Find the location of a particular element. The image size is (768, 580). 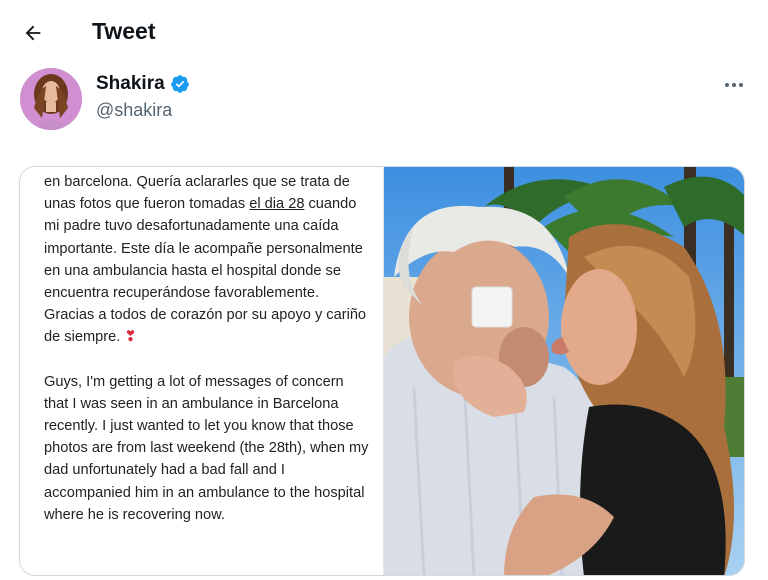

back-button is located at coordinates (33, 33).